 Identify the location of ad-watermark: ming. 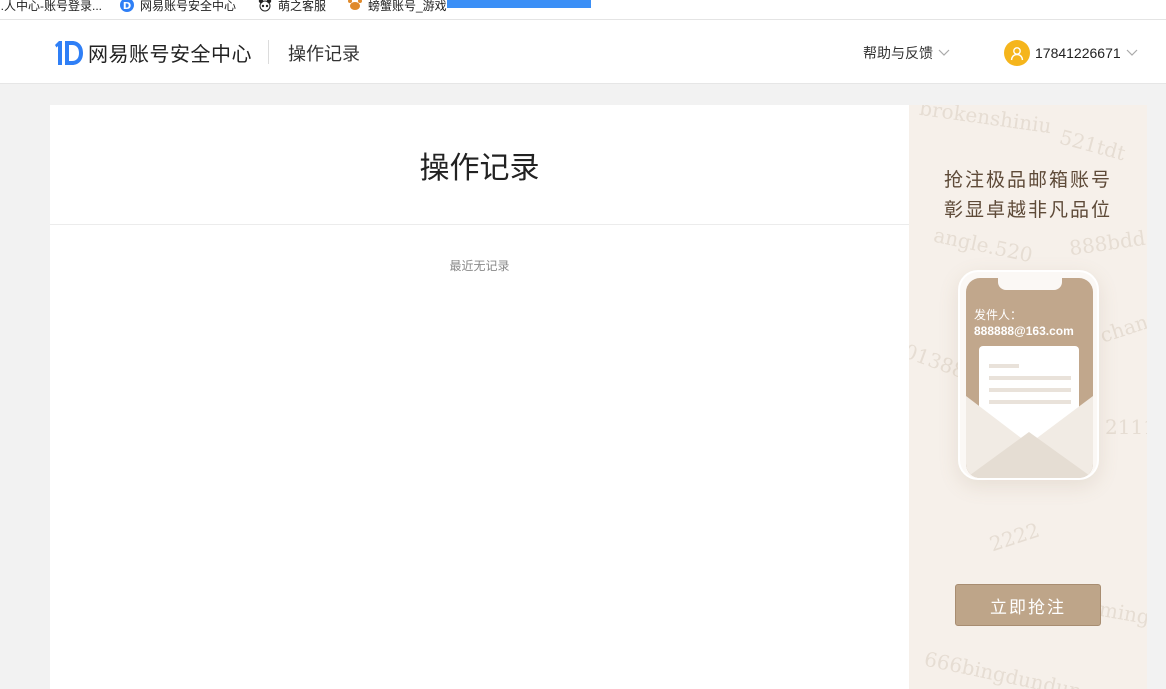
(1122, 613).